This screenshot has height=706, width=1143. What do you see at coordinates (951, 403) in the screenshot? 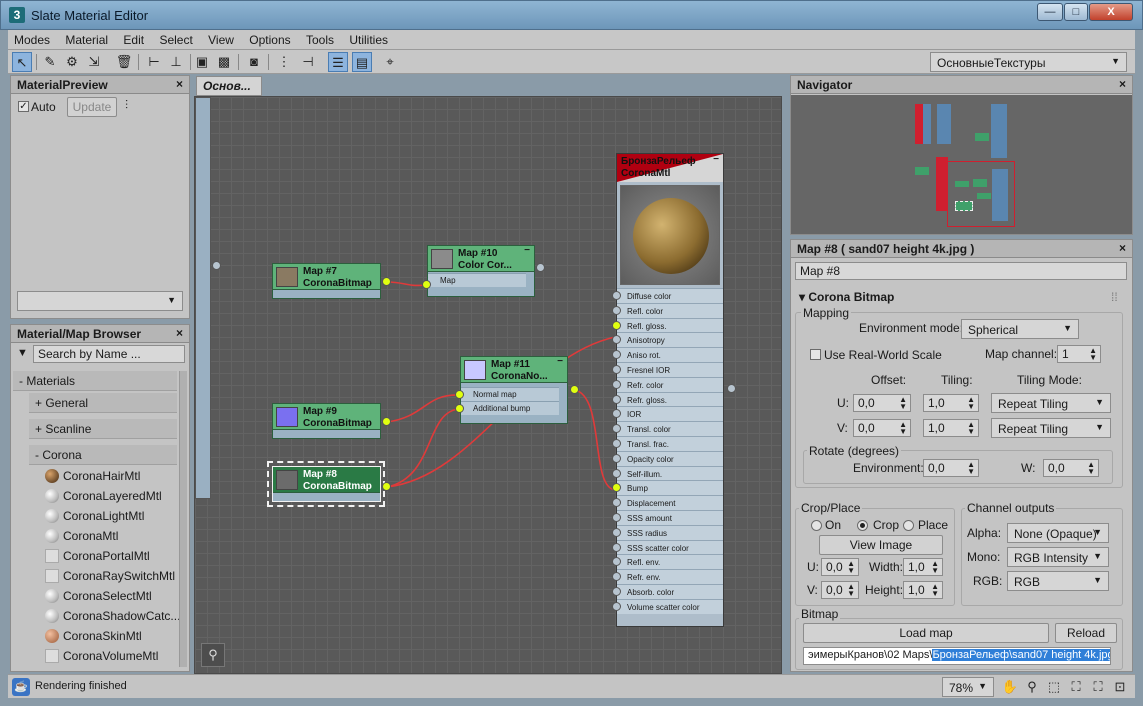
I see `u-tiling-spinner: 1,0 ▲ ▼` at bounding box center [951, 403].